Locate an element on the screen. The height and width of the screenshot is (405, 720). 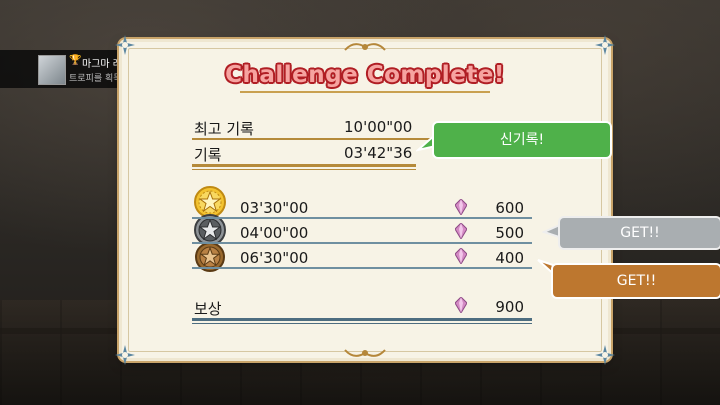
best-record-value: 10'00"00 is located at coordinates (378, 127).